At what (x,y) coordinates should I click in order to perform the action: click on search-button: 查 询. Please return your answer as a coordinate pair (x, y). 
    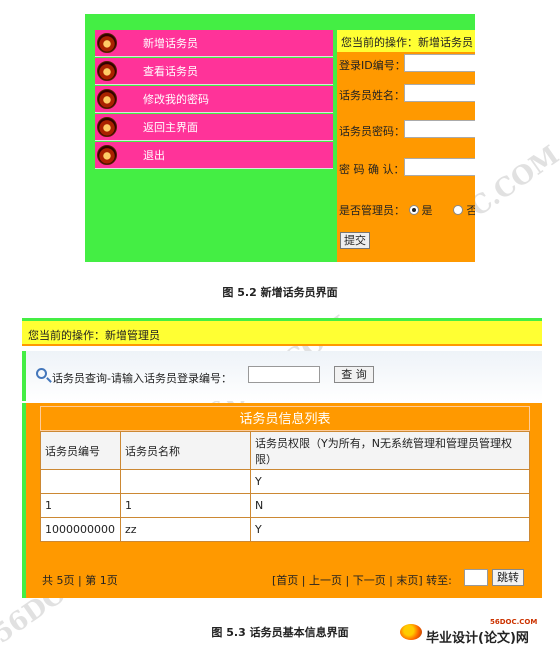
    Looking at the image, I should click on (354, 374).